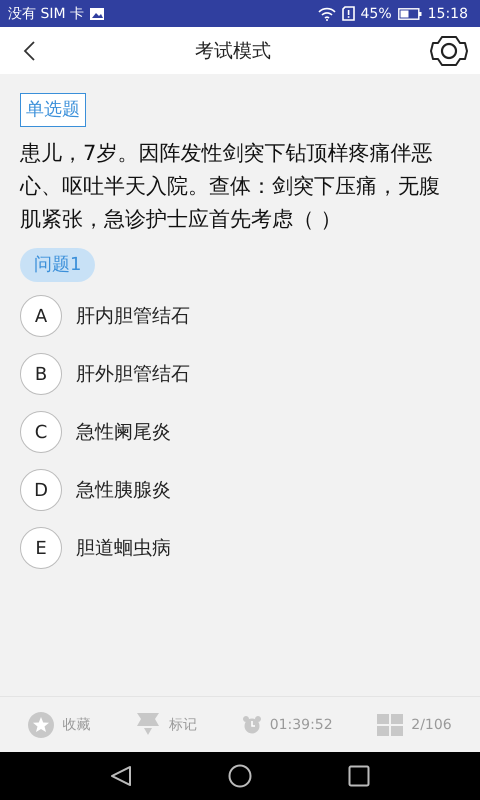 The width and height of the screenshot is (480, 800). I want to click on option-text: 肝内胆管结石, so click(133, 316).